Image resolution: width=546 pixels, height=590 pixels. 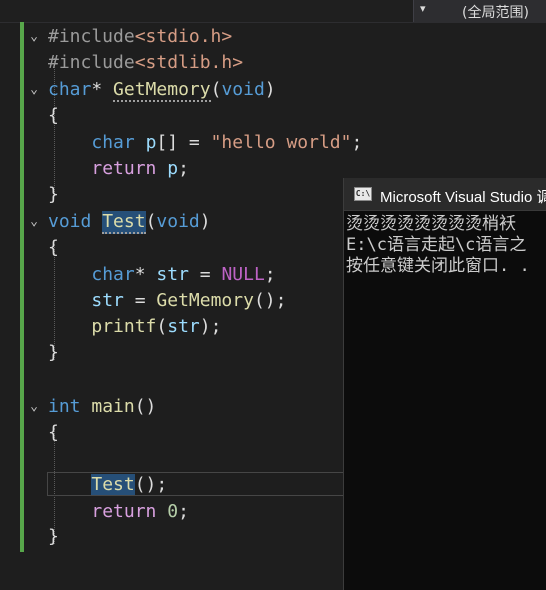 What do you see at coordinates (64, 406) in the screenshot?
I see `type-keyword: int` at bounding box center [64, 406].